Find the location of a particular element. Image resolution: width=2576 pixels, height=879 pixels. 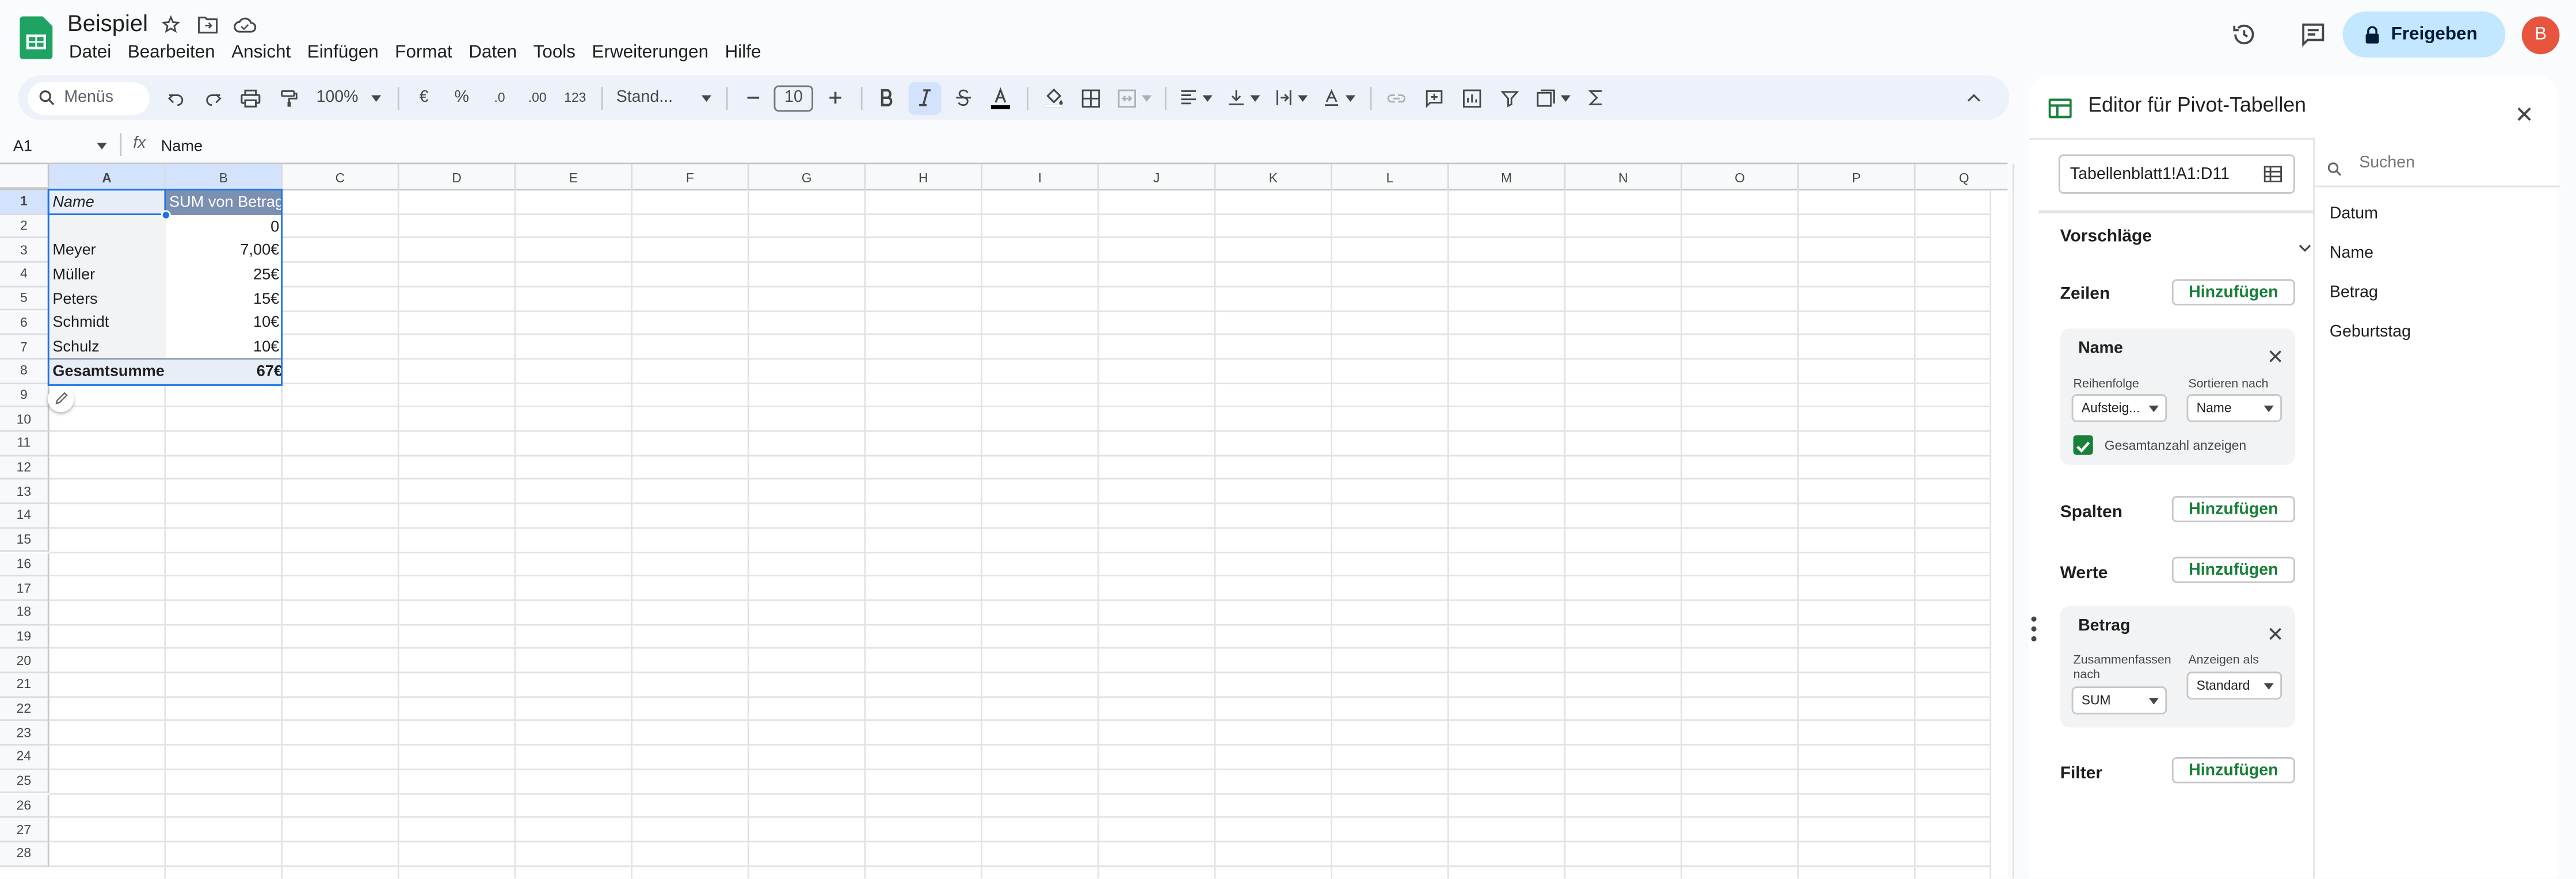

column-header: H is located at coordinates (924, 177).